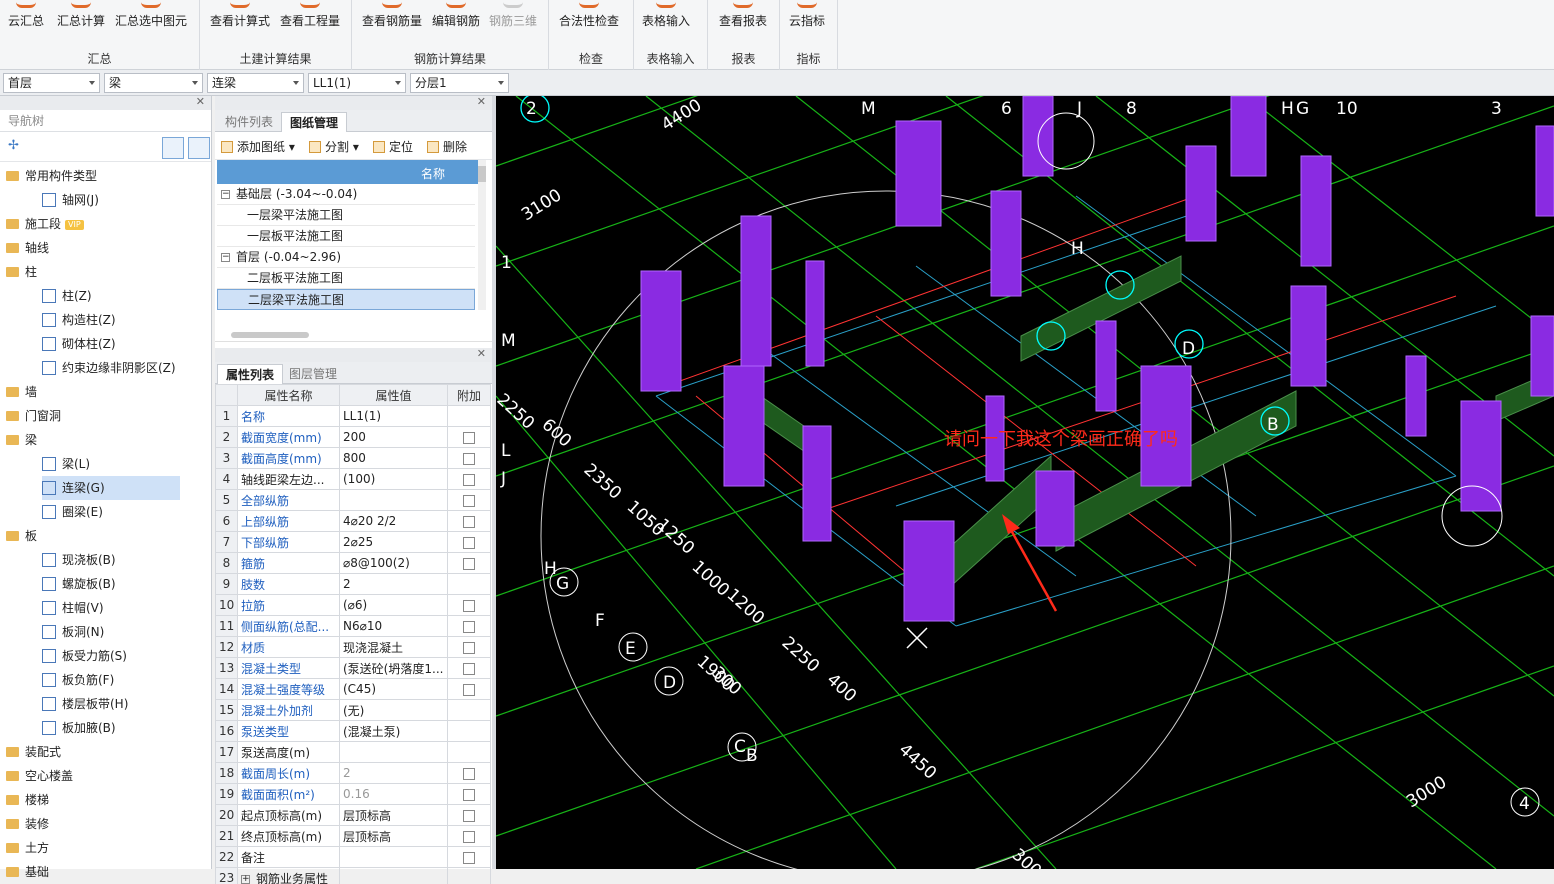  Describe the element at coordinates (589, 23) in the screenshot. I see `validity-check-button: 合法性检查` at that location.